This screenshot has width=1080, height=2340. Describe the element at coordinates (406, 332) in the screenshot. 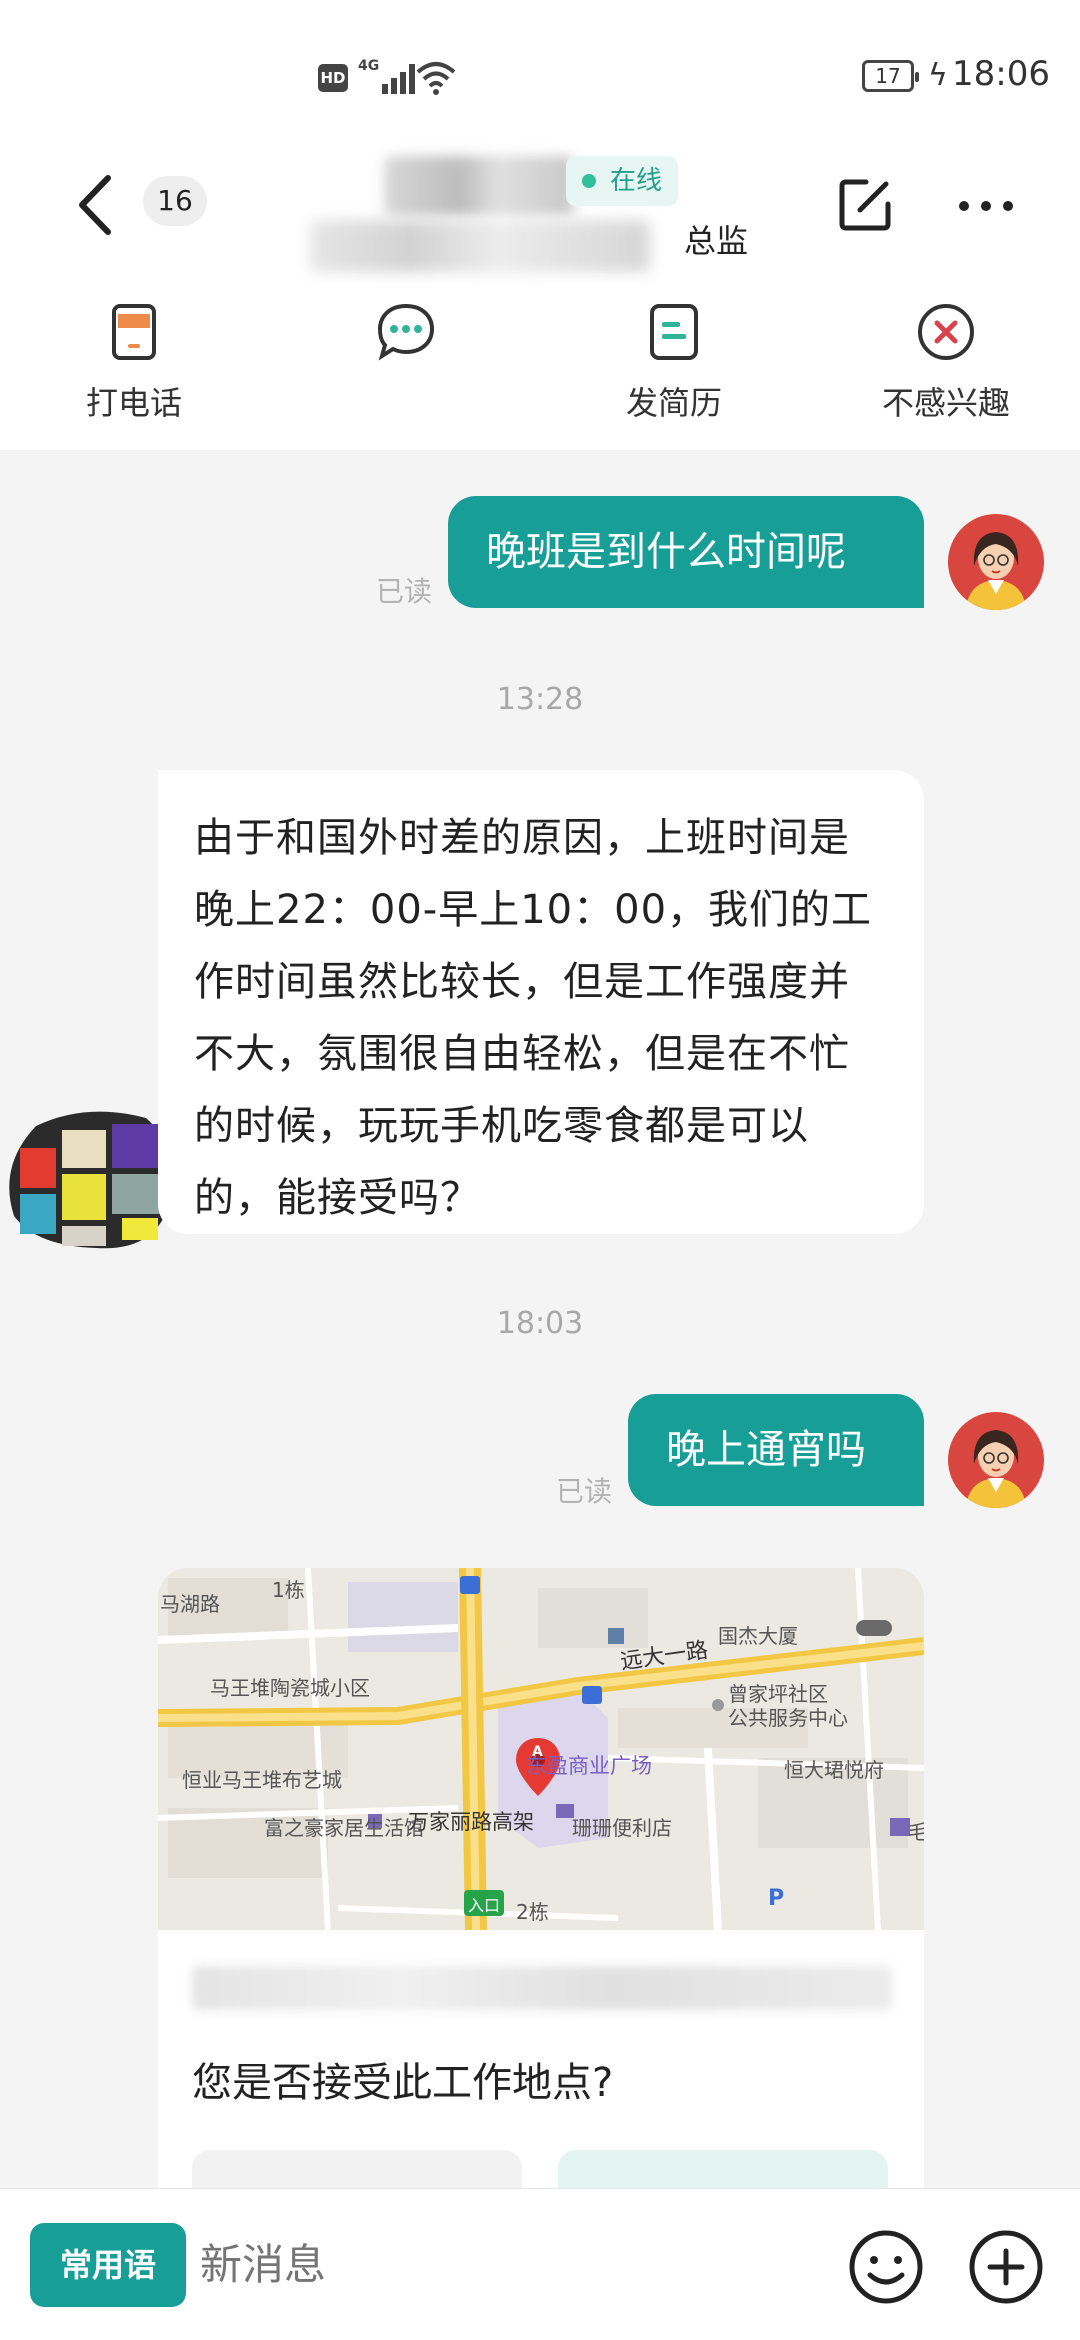

I see `chat-icon` at that location.